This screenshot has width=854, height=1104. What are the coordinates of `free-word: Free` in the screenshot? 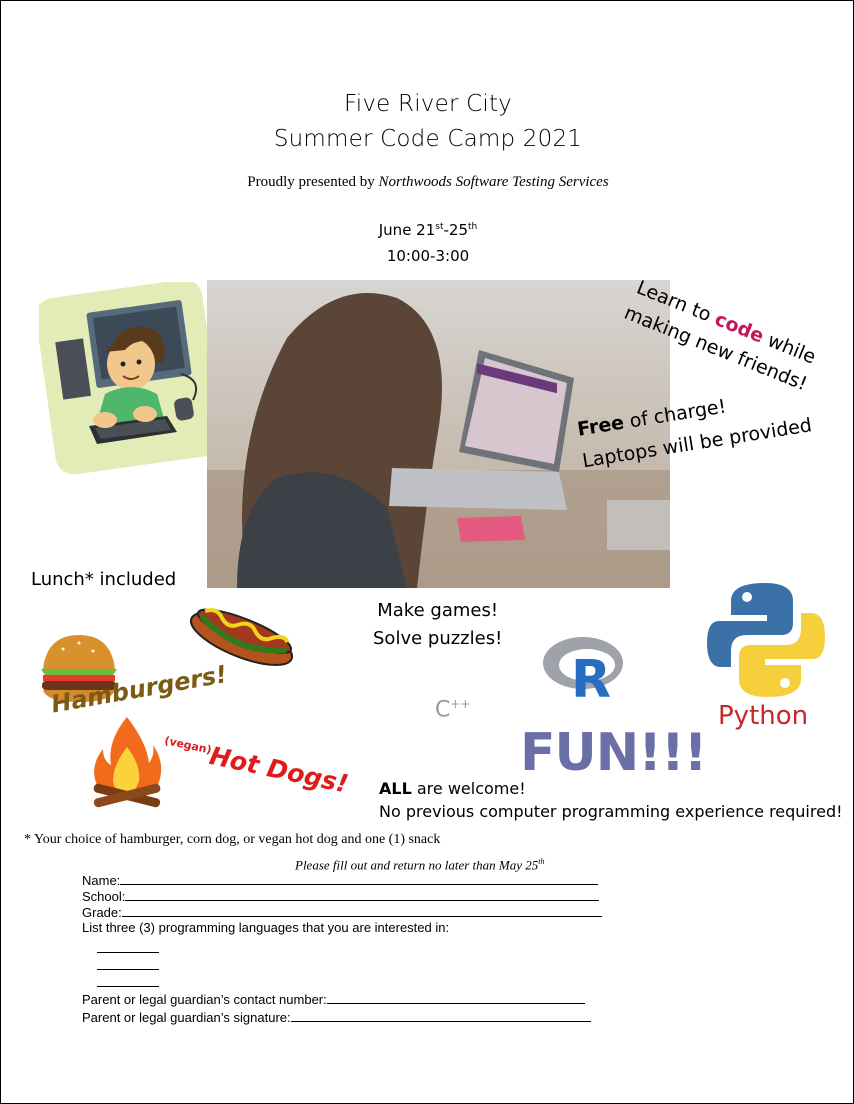 It's located at (600, 426).